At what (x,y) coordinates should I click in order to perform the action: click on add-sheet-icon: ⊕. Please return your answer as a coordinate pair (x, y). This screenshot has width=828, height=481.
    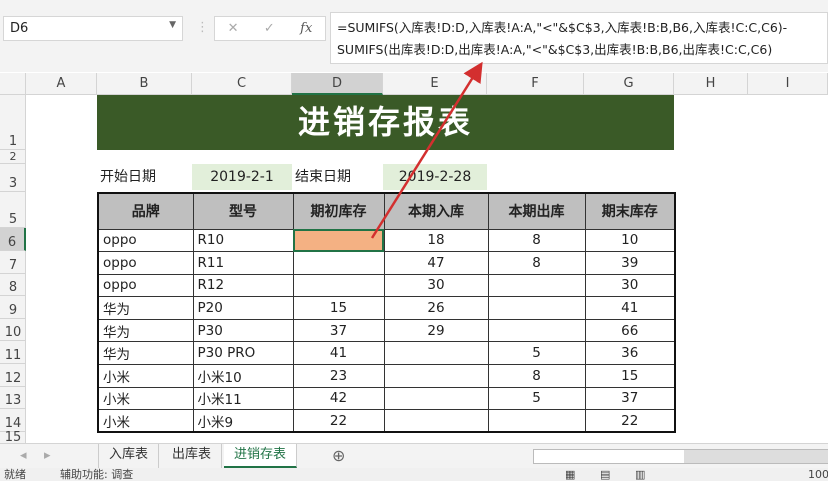
    Looking at the image, I should click on (338, 455).